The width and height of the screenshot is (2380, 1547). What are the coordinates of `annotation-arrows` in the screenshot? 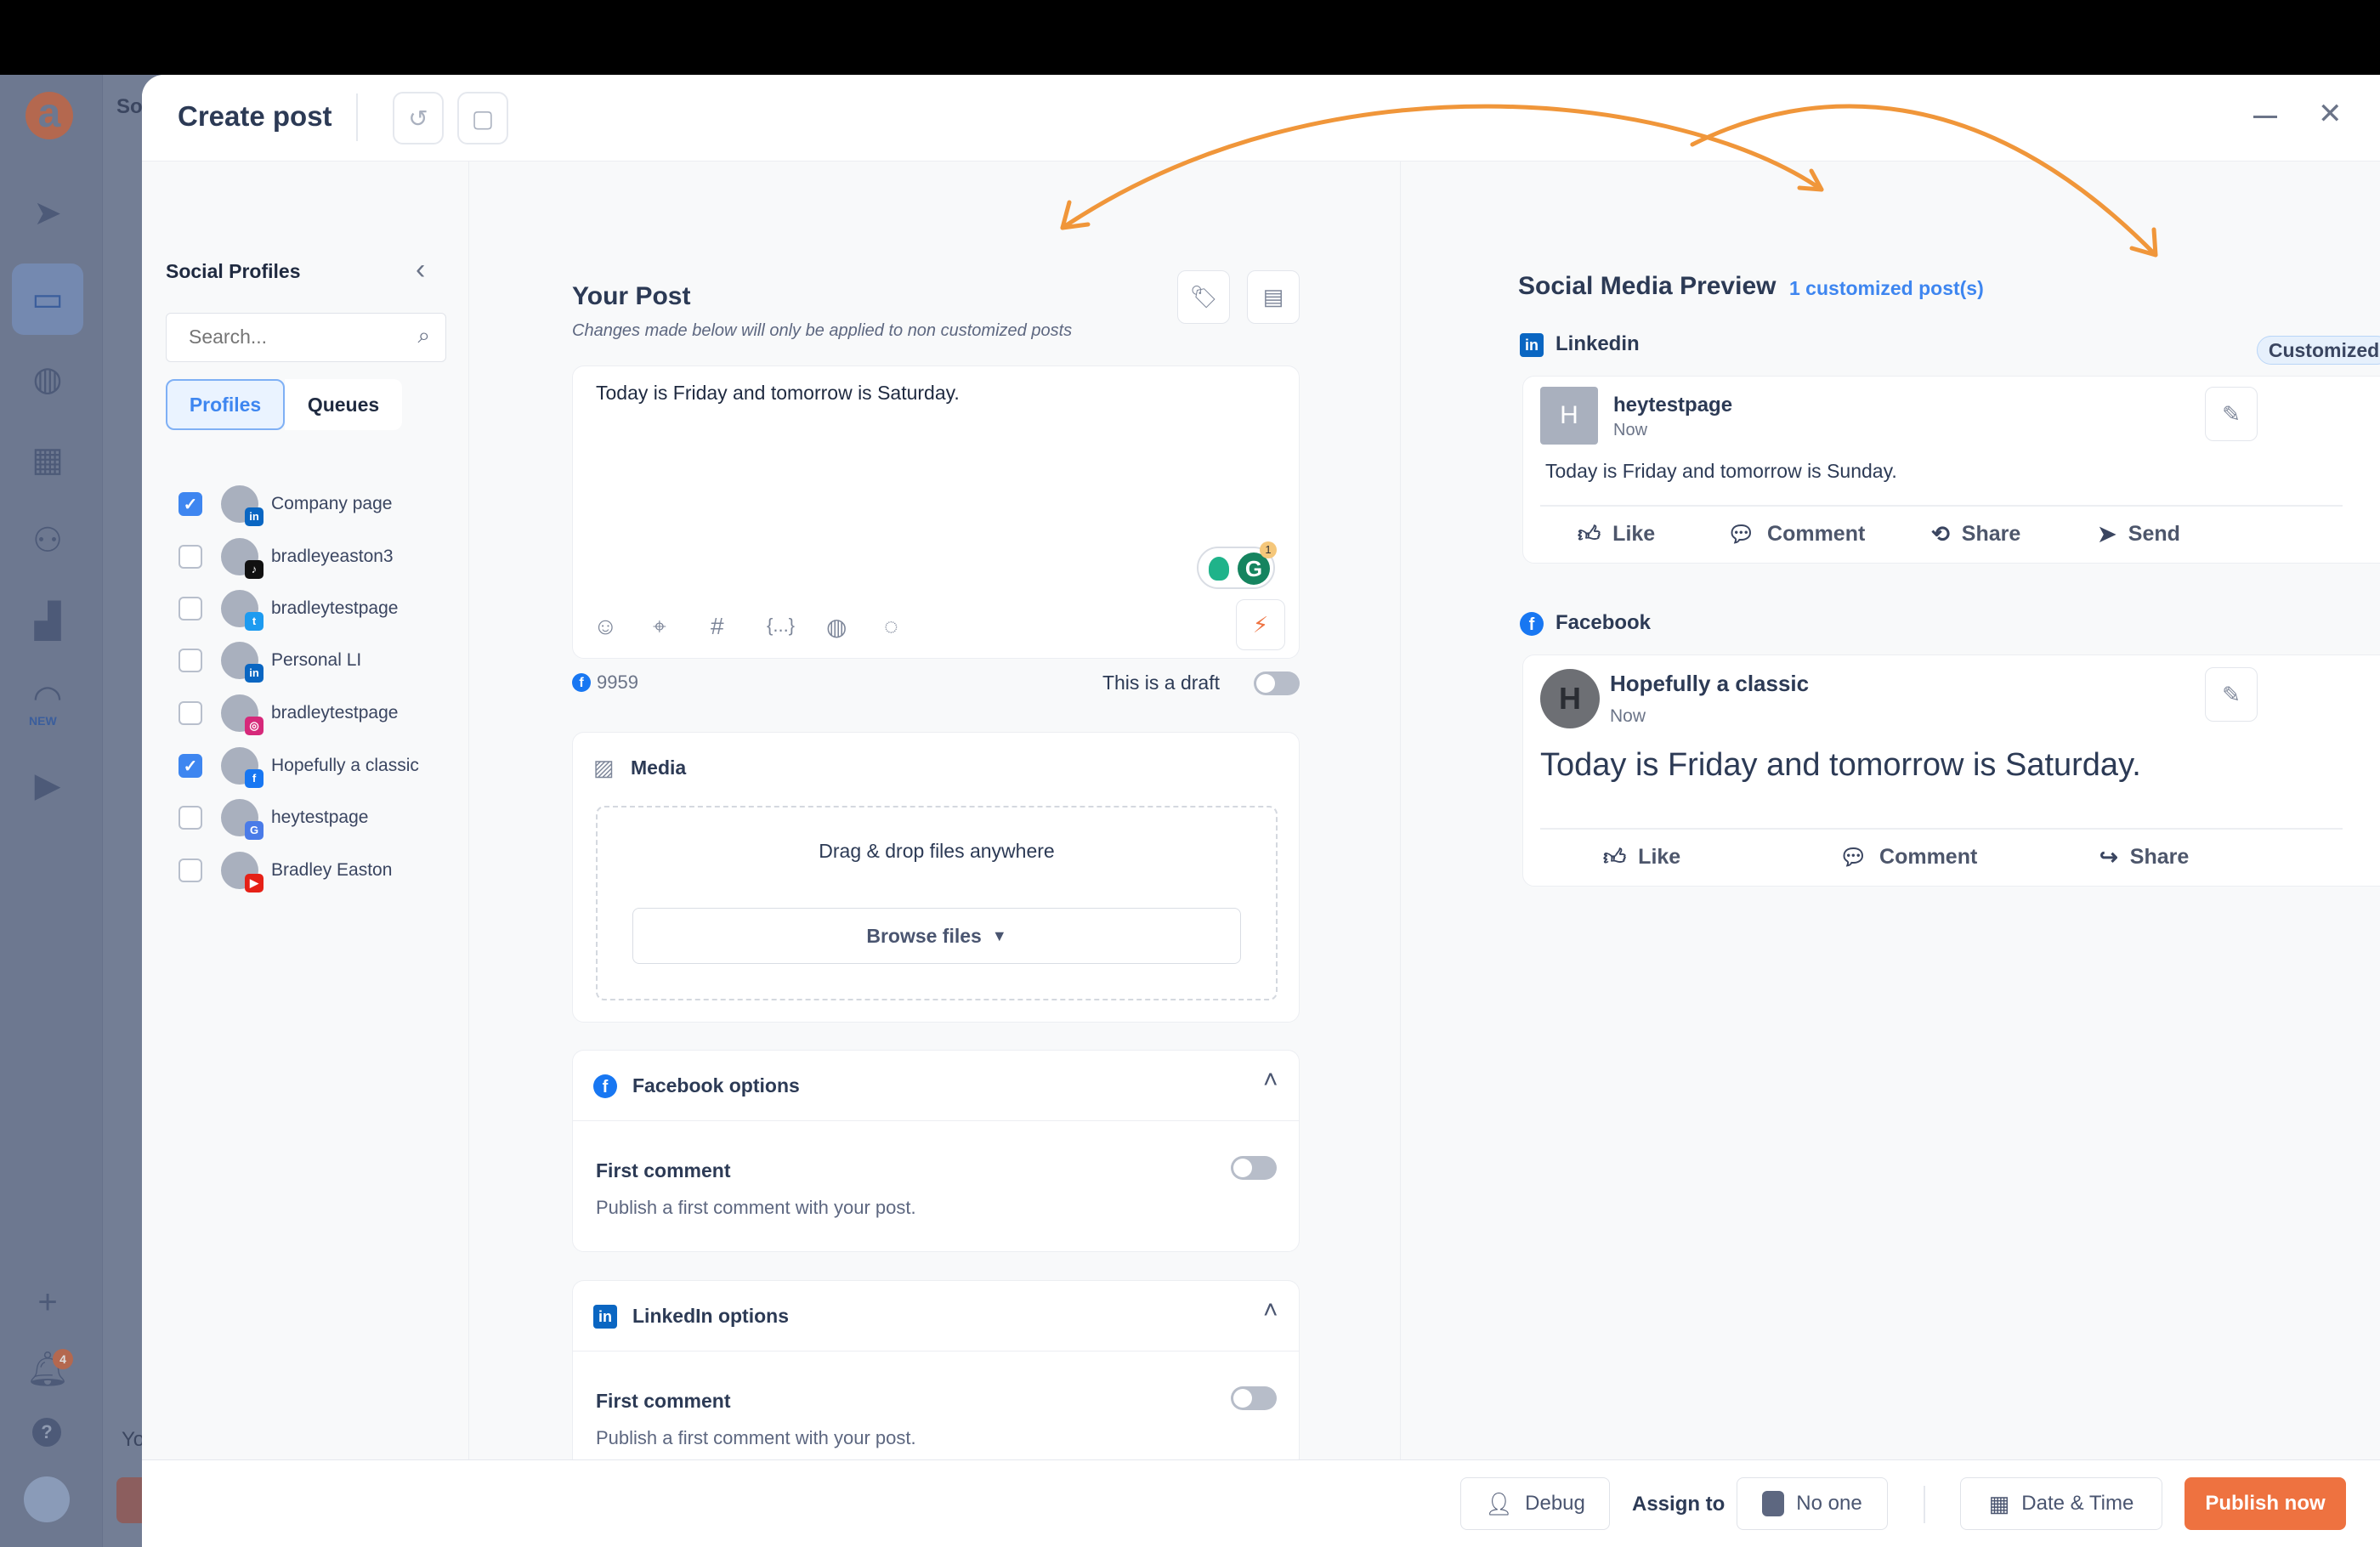 It's located at (1609, 181).